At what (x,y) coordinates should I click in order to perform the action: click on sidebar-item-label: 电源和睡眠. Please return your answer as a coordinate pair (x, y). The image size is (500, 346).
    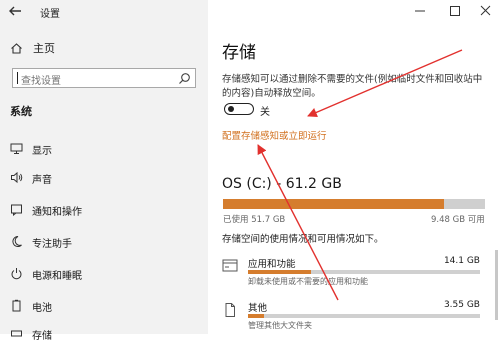
    Looking at the image, I should click on (57, 276).